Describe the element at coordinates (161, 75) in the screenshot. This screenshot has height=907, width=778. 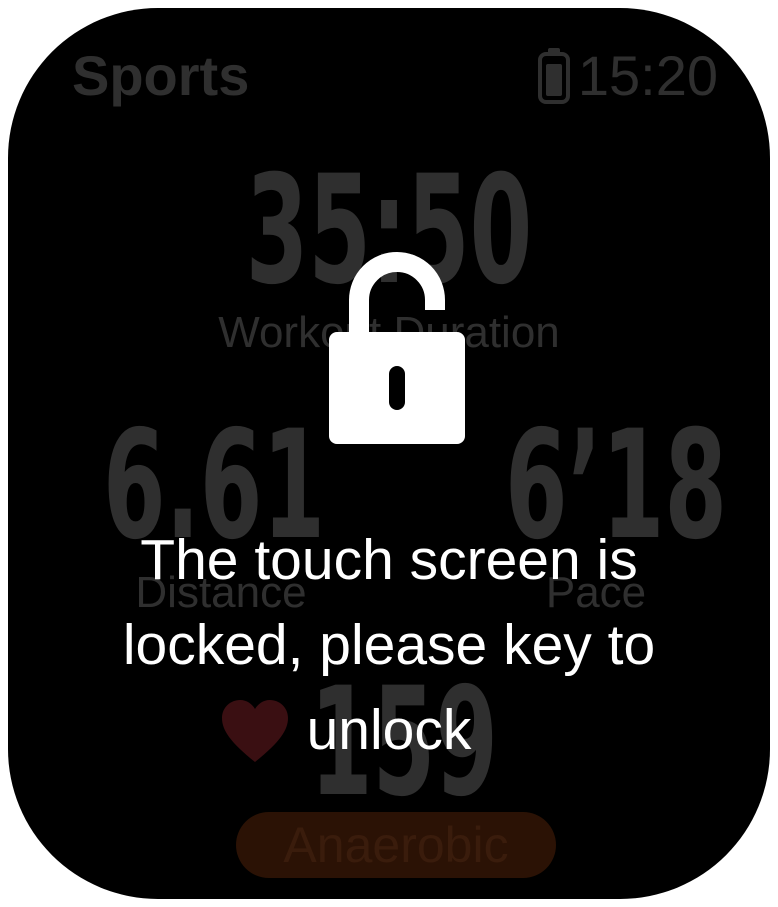
I see `app-title: Sports` at that location.